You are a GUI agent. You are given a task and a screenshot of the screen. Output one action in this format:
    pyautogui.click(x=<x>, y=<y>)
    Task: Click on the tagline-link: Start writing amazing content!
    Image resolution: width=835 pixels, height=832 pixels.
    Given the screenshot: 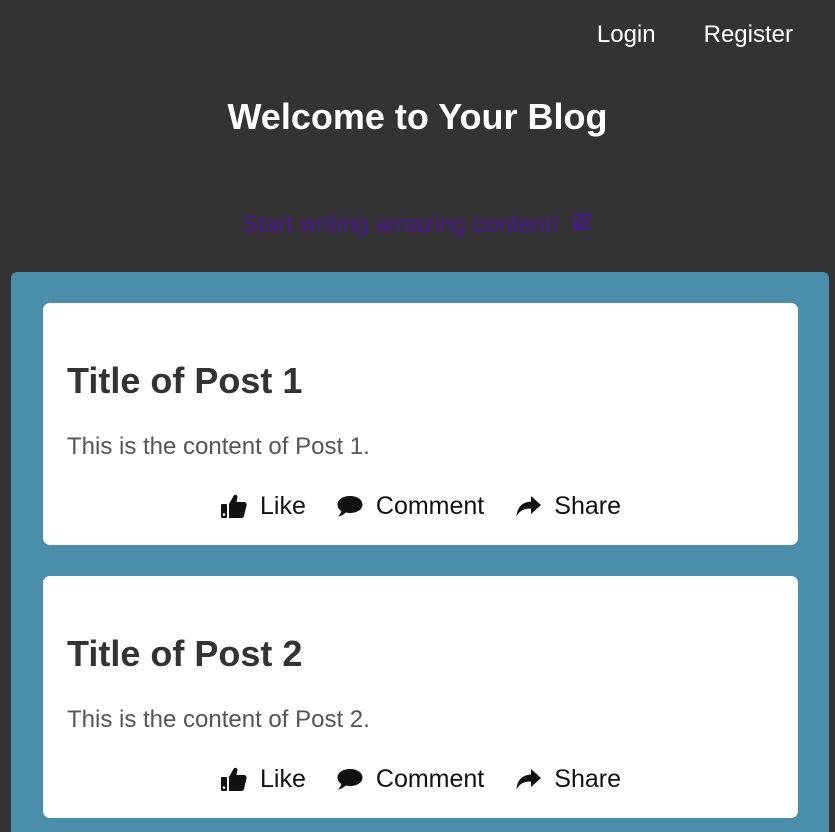 What is the action you would take?
    pyautogui.click(x=417, y=226)
    